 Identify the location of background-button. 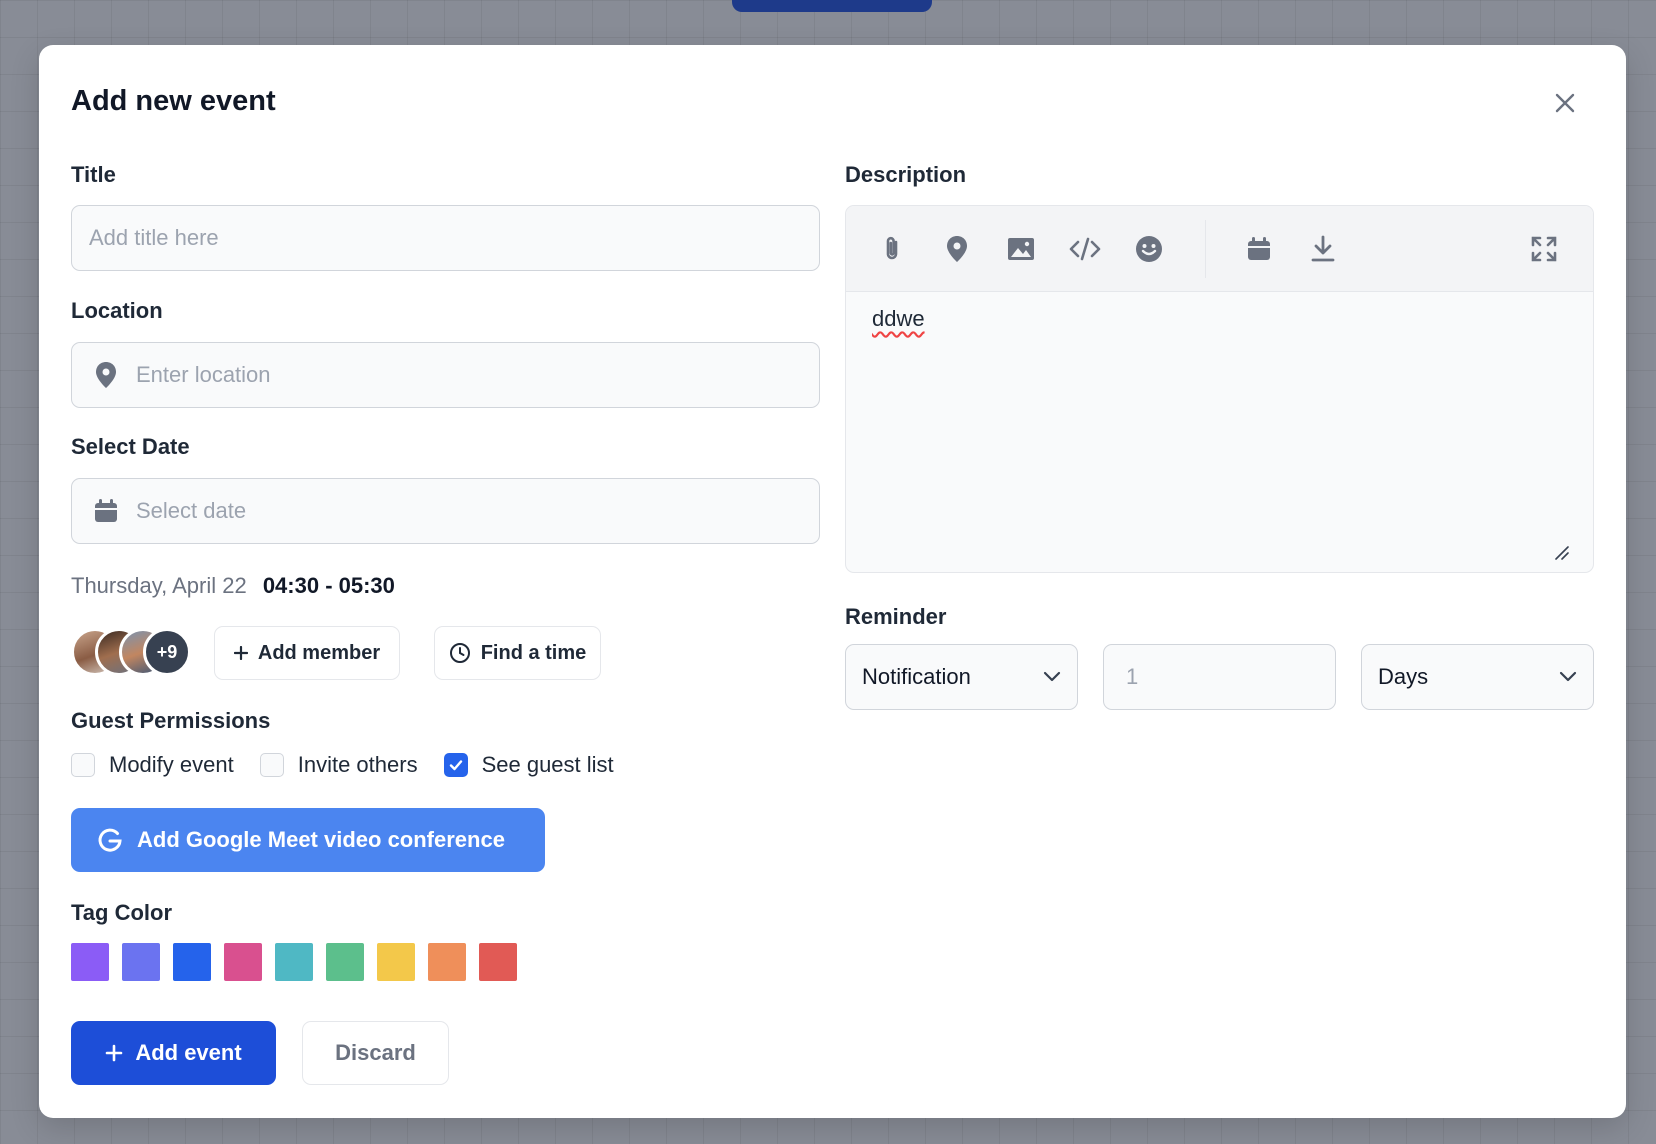
(832, 6).